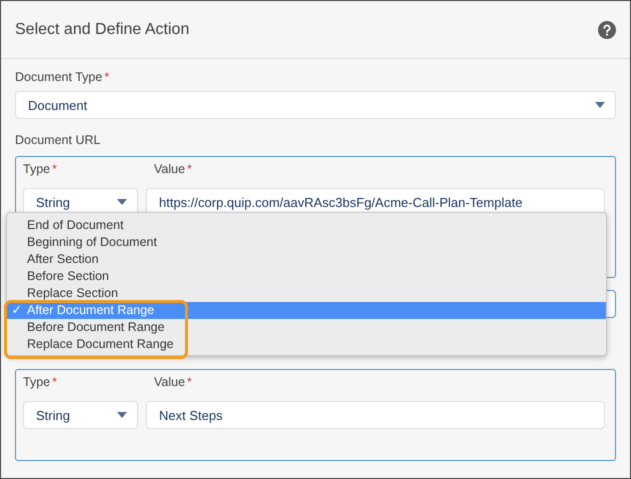 The width and height of the screenshot is (631, 479). I want to click on field-label: Document Type *, so click(62, 78).